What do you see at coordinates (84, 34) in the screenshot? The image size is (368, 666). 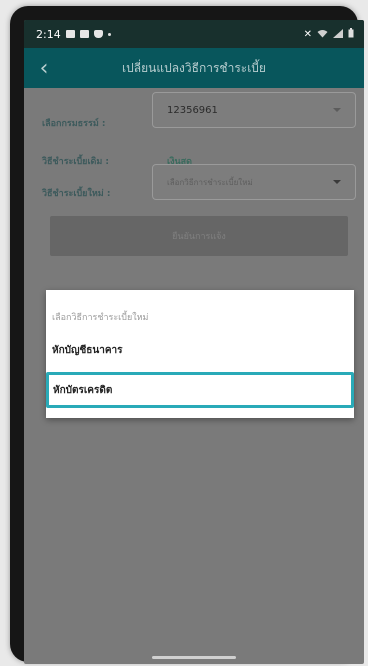 I see `message-icon` at bounding box center [84, 34].